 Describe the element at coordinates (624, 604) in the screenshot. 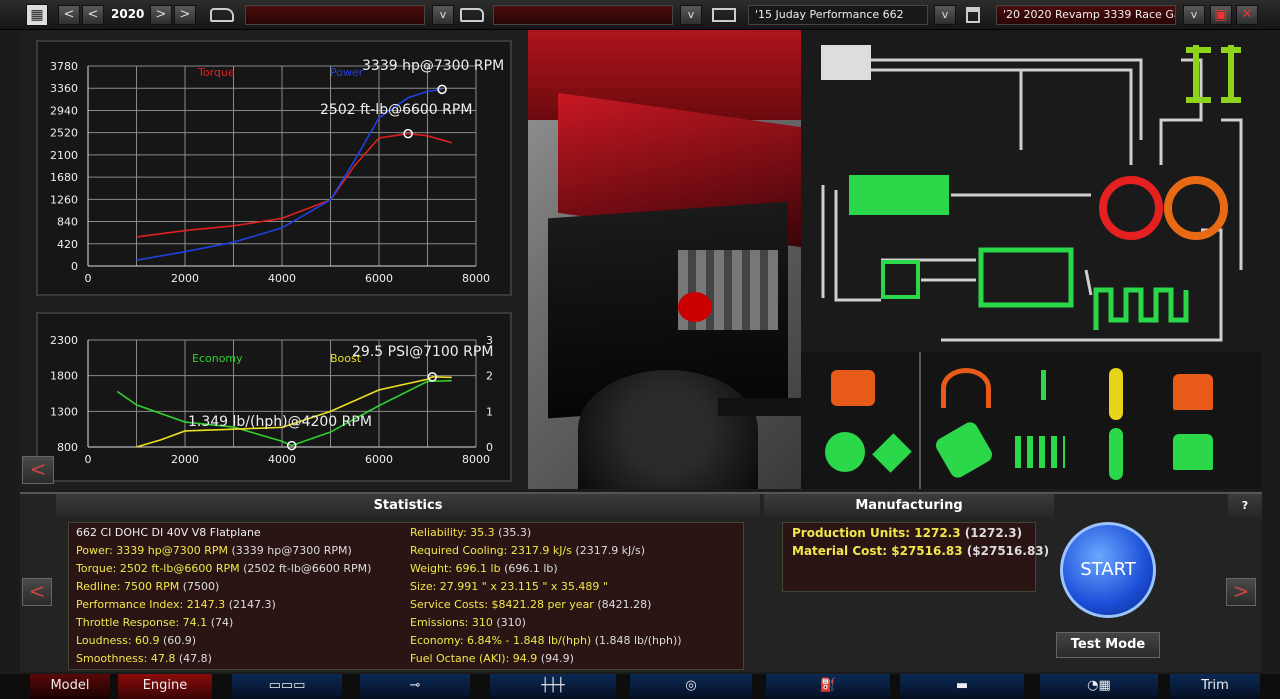

I see `stat-reference-value: (8421.28)` at that location.